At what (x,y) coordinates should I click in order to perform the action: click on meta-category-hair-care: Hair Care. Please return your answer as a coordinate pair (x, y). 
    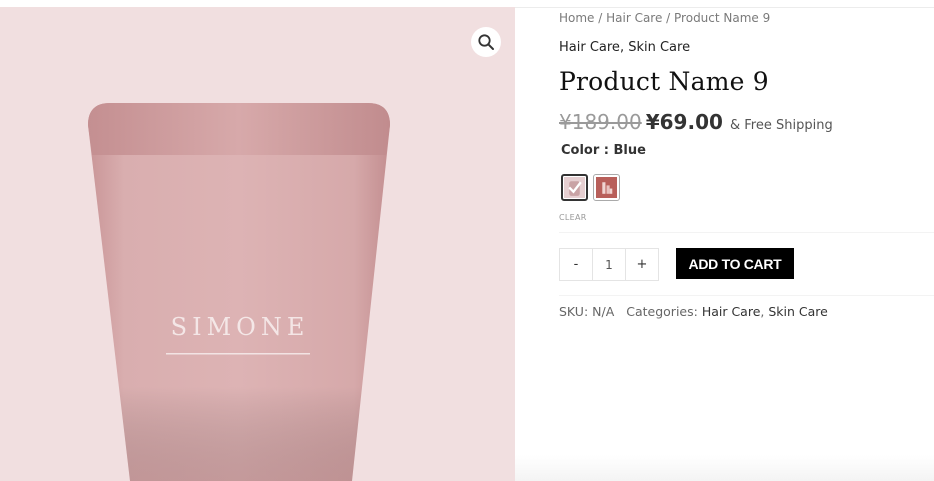
    Looking at the image, I should click on (731, 311).